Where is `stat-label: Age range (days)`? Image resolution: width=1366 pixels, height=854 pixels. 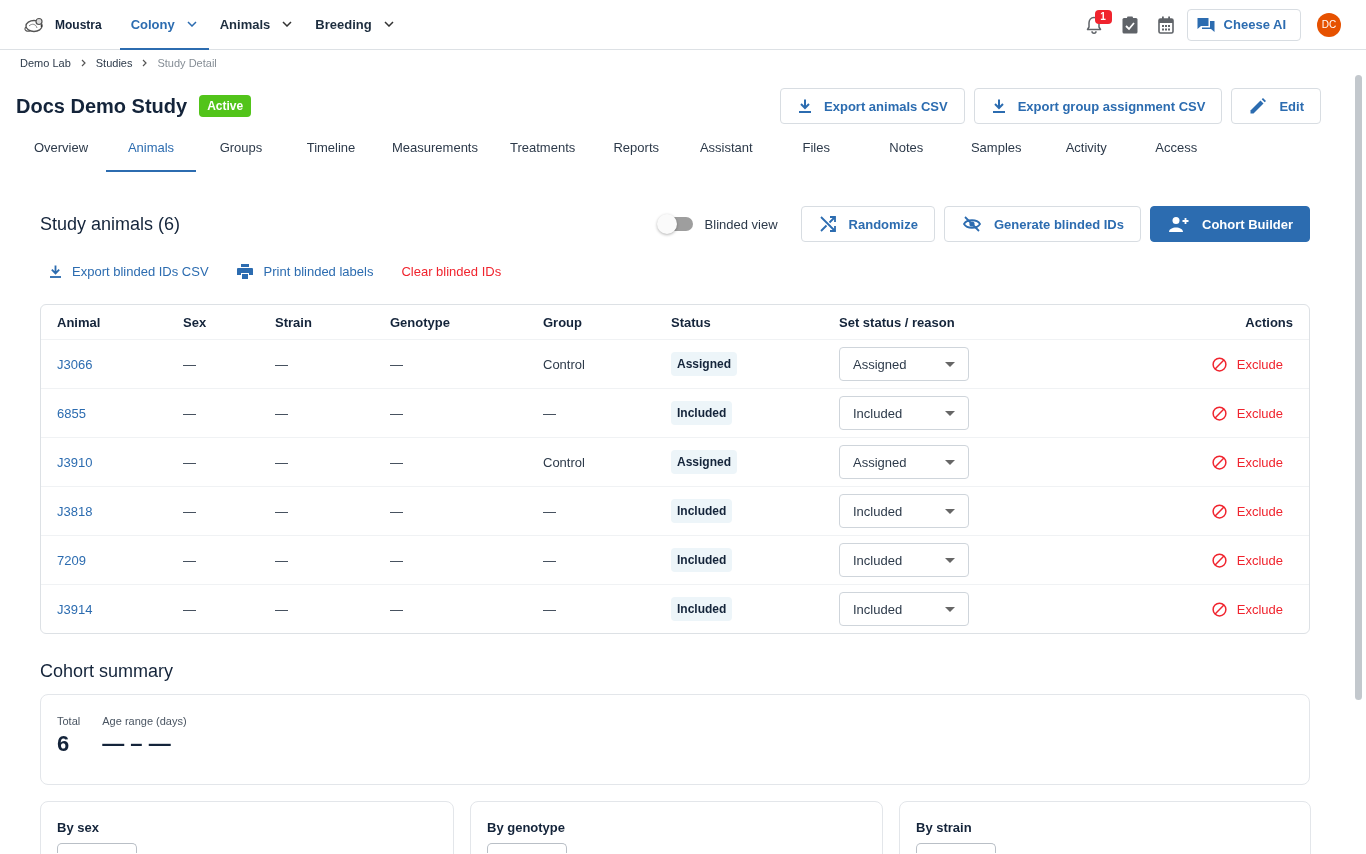
stat-label: Age range (days) is located at coordinates (144, 721).